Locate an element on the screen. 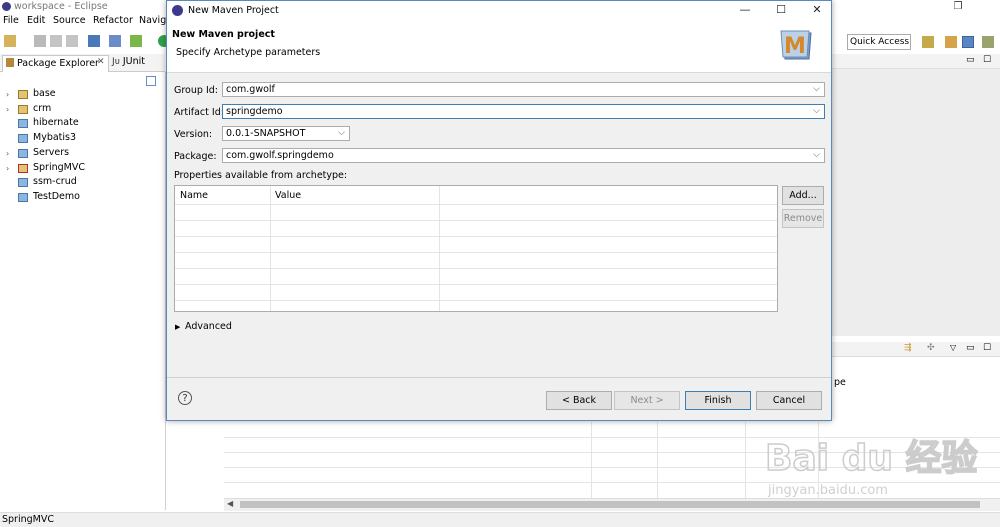  artifact-id-combo: springdemo ⌵ is located at coordinates (523, 111).